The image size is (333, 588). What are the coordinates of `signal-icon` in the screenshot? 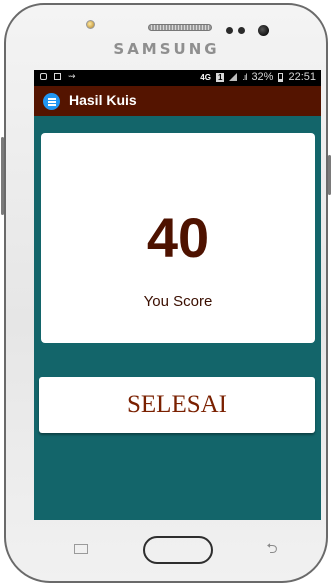 It's located at (233, 77).